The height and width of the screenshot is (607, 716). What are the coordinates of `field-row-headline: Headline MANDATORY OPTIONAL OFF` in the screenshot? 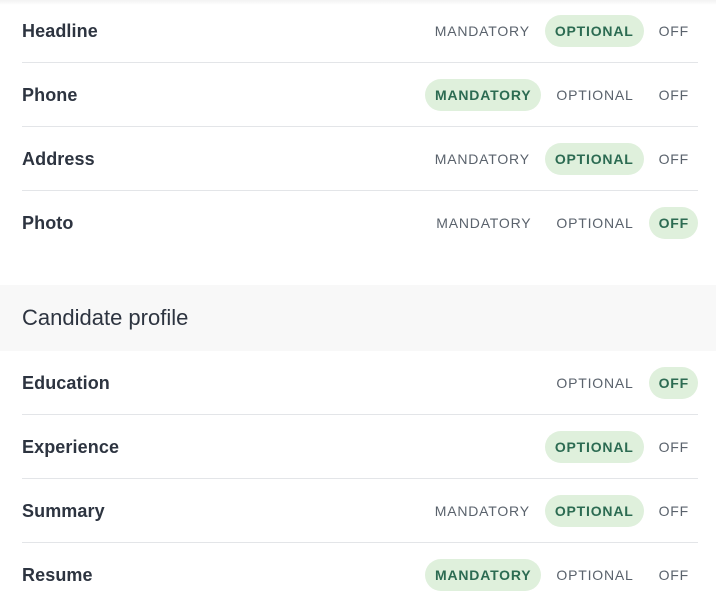 It's located at (360, 31).